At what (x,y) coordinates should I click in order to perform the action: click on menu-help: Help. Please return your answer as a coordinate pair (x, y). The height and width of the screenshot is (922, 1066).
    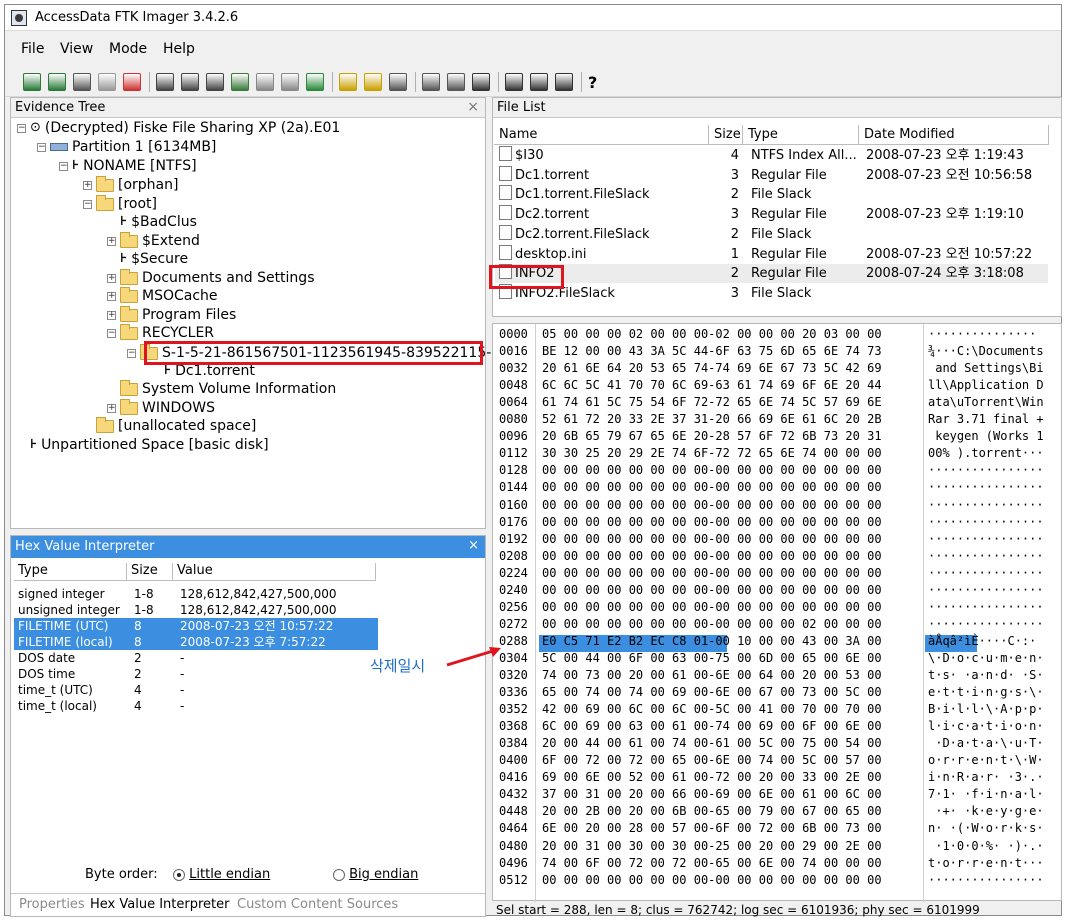
    Looking at the image, I should click on (179, 49).